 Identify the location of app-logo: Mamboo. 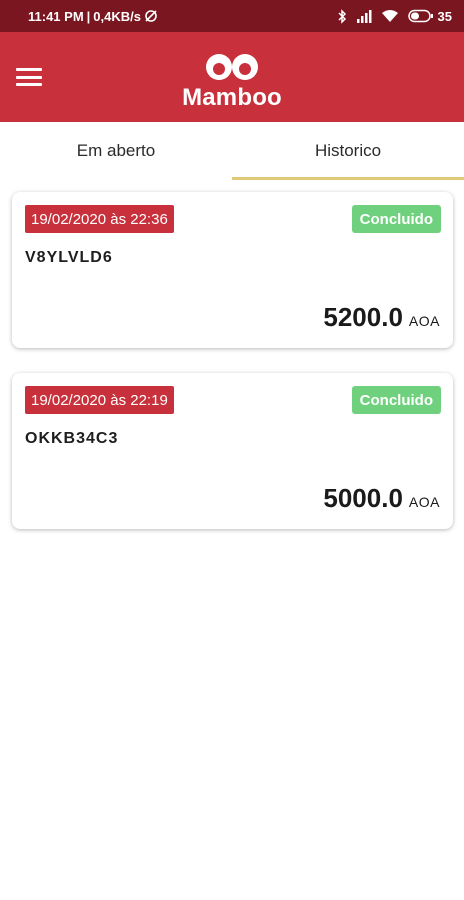
(232, 80).